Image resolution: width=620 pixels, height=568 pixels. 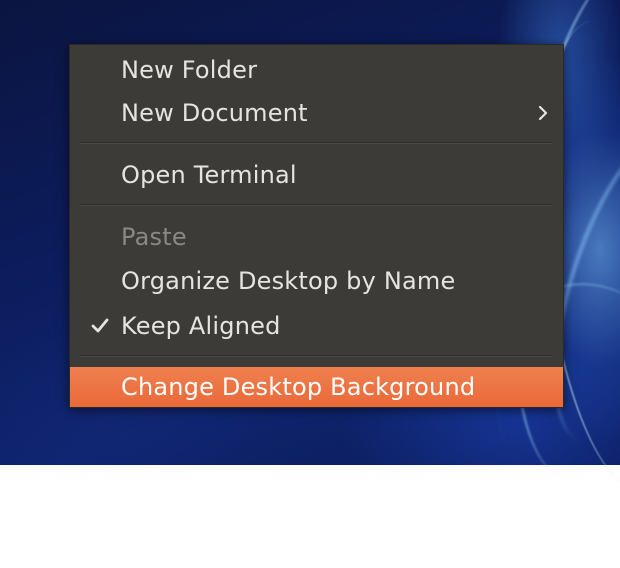 I want to click on menu-item-label: Organize Desktop by Name, so click(x=288, y=281).